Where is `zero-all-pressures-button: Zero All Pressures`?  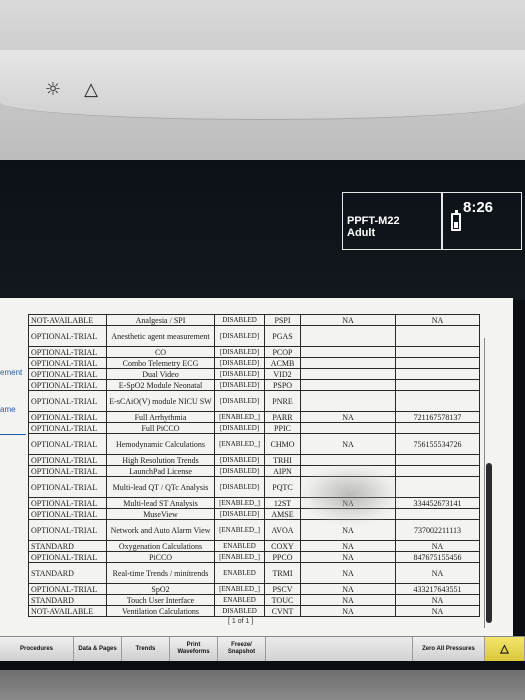
zero-all-pressures-button: Zero All Pressures is located at coordinates (449, 649).